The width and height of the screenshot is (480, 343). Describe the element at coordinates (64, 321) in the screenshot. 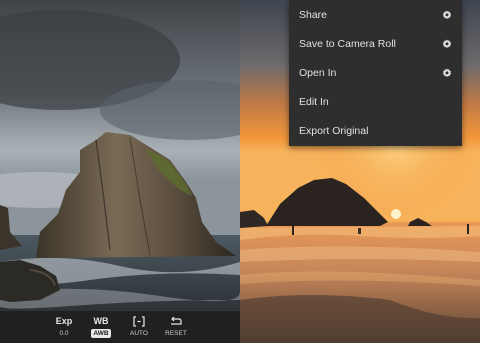

I see `exposure-label: Exp` at that location.